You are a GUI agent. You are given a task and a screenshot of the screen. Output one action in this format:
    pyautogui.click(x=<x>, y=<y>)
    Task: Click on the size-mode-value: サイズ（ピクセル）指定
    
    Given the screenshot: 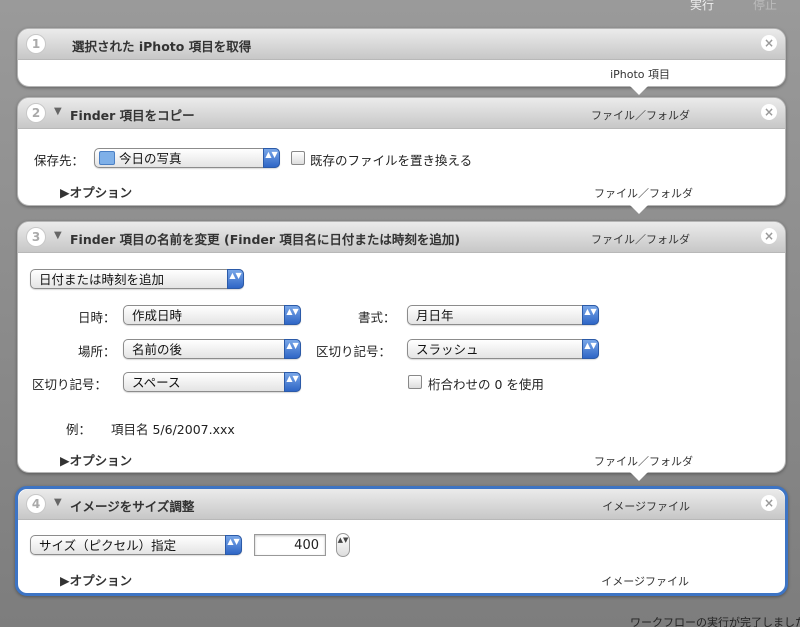 What is the action you would take?
    pyautogui.click(x=108, y=545)
    